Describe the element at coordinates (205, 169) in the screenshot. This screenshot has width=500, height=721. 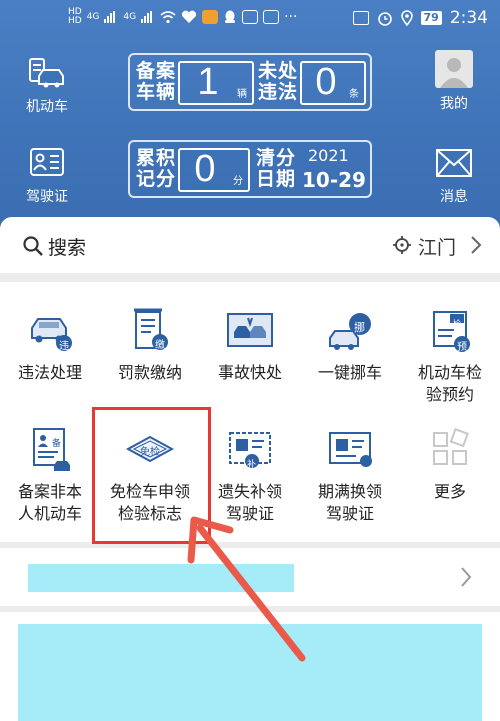
I see `points-count: 0` at that location.